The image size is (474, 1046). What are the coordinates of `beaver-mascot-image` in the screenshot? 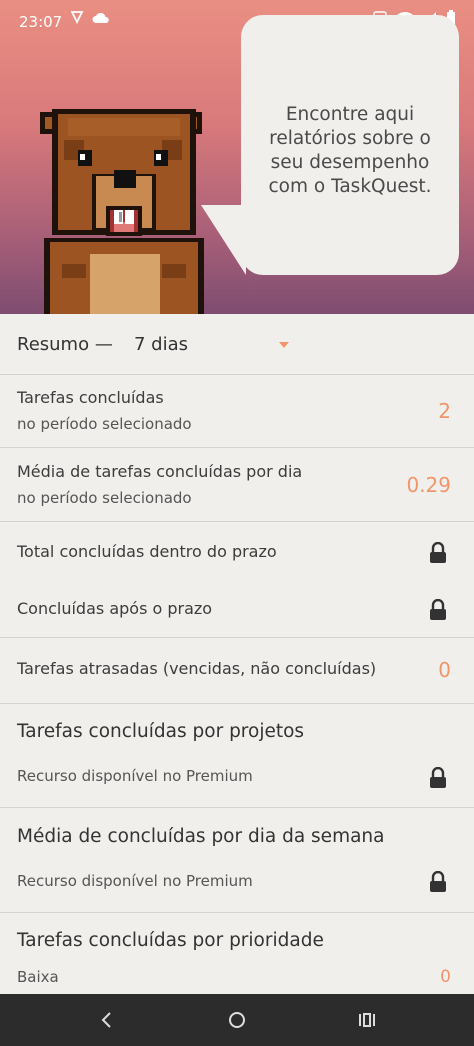 It's located at (124, 209).